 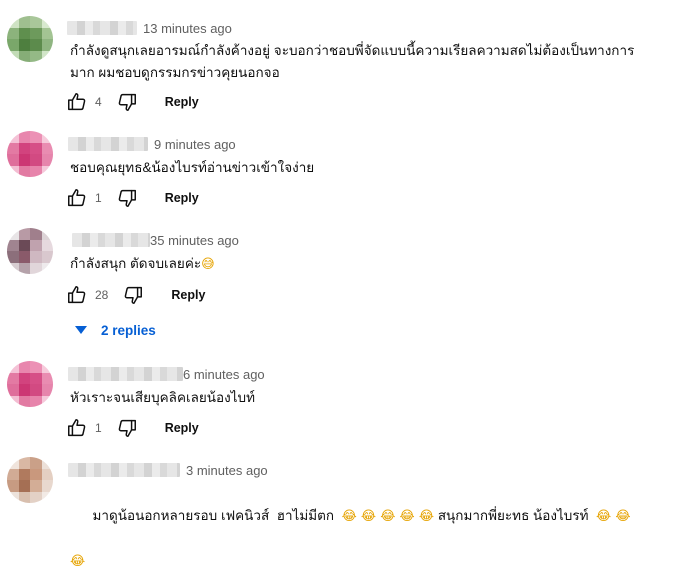 I want to click on chevron-down-icon, so click(x=81, y=330).